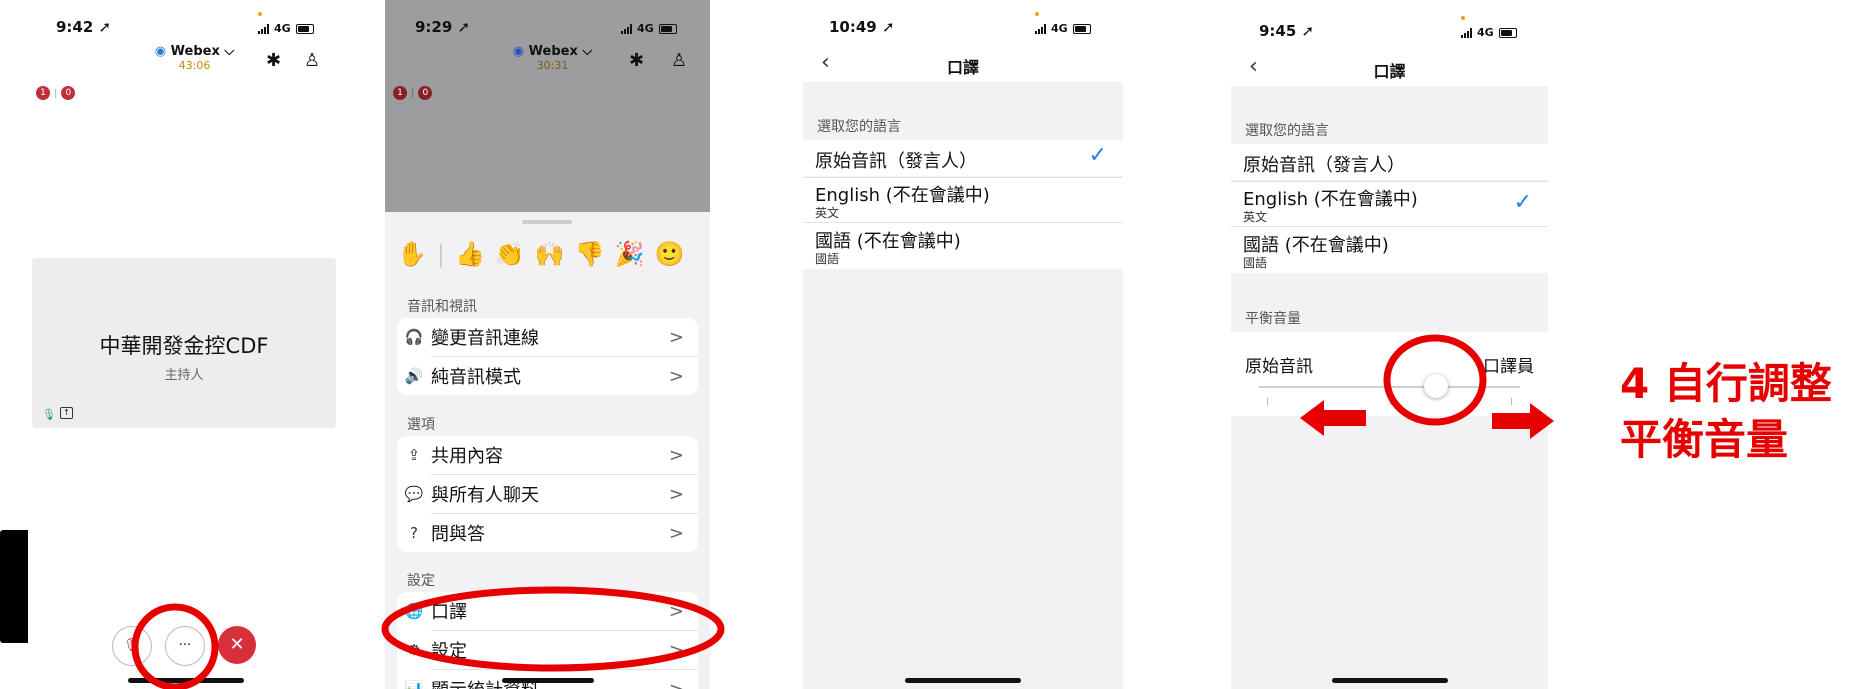  I want to click on meeting-timer: 43:06, so click(194, 65).